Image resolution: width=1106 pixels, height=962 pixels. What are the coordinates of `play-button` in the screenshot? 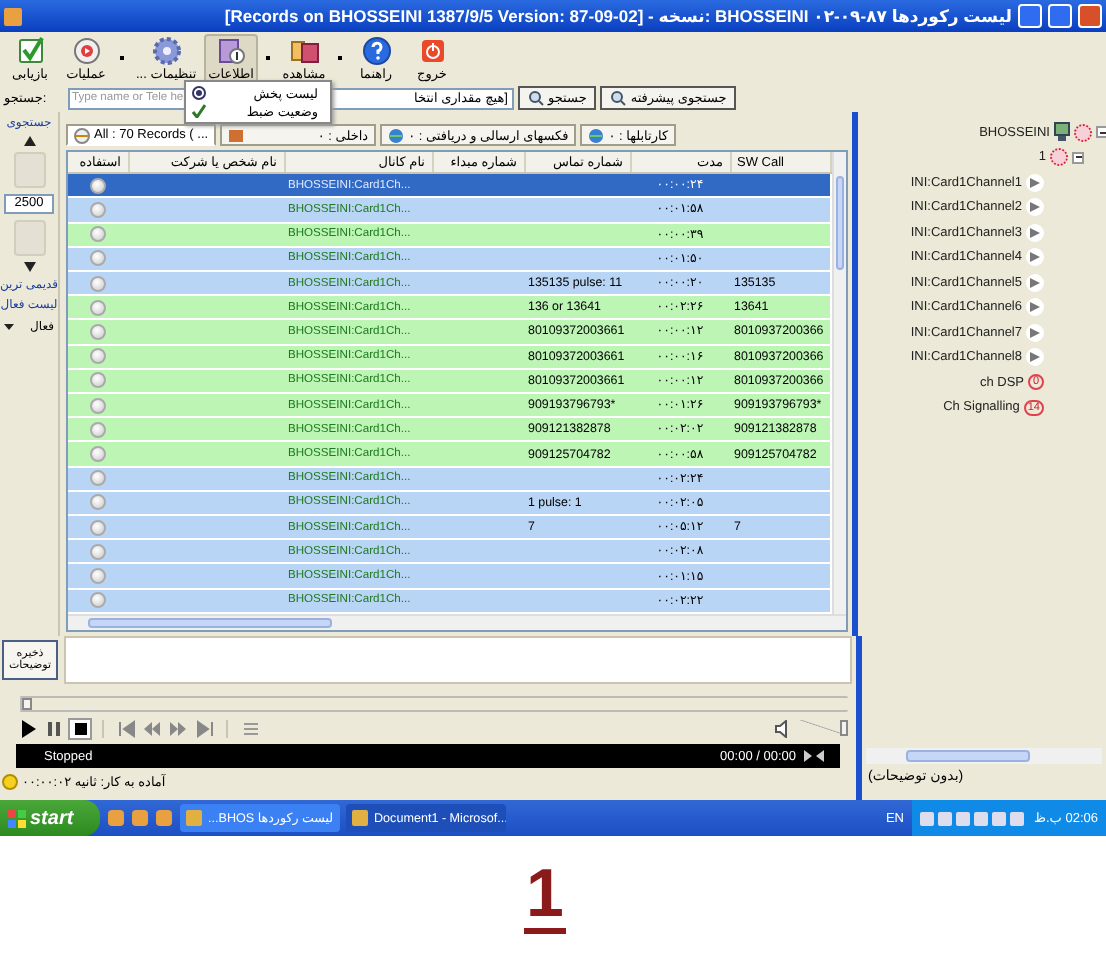 It's located at (28, 728).